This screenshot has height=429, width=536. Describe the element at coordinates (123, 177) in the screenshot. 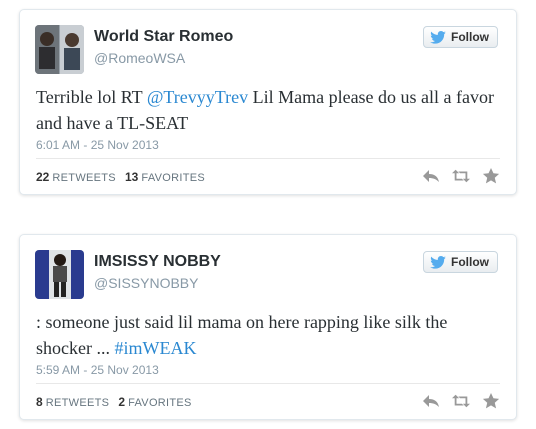

I see `tweet-stats: 22 RETWEETS 13 FAVORITES` at that location.